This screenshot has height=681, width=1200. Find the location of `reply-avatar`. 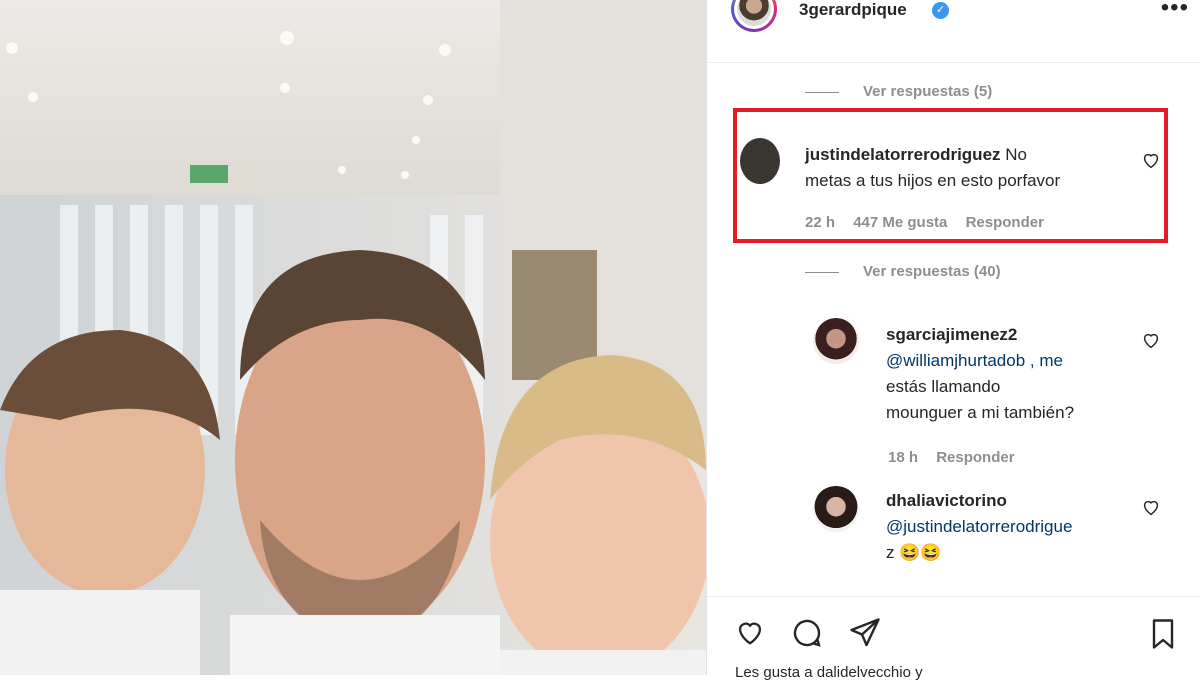

reply-avatar is located at coordinates (836, 341).